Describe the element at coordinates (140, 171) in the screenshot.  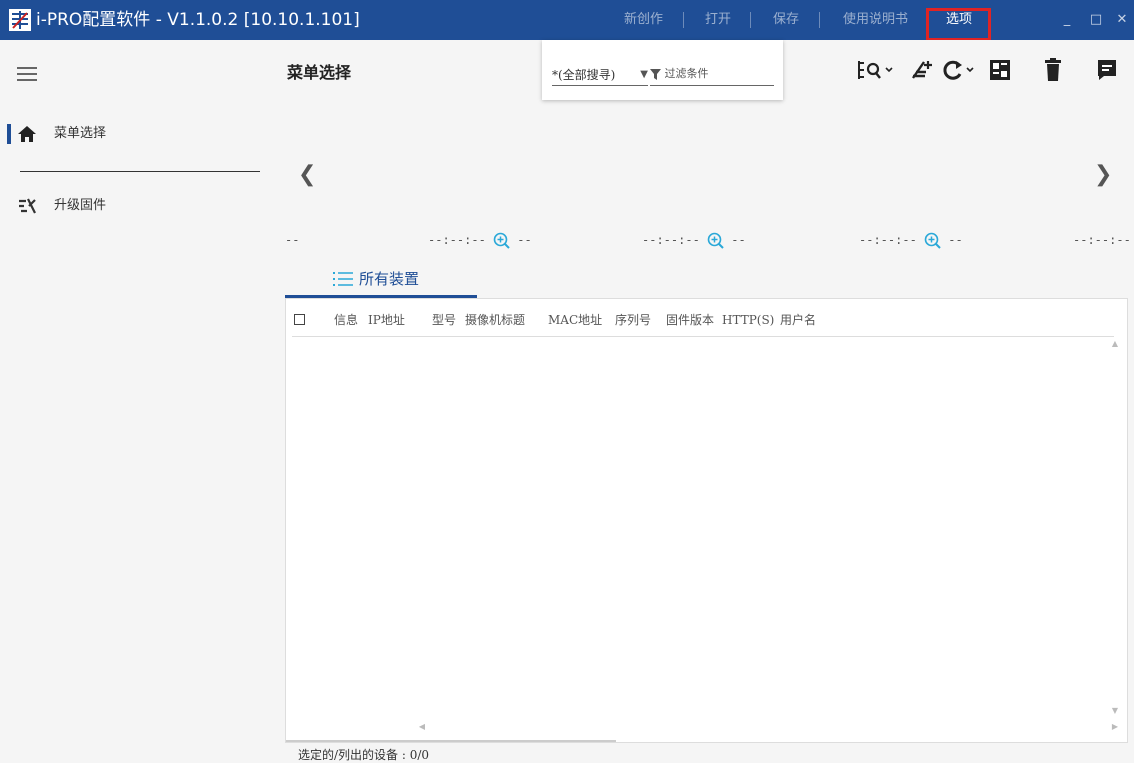
I see `sidebar-divider` at that location.